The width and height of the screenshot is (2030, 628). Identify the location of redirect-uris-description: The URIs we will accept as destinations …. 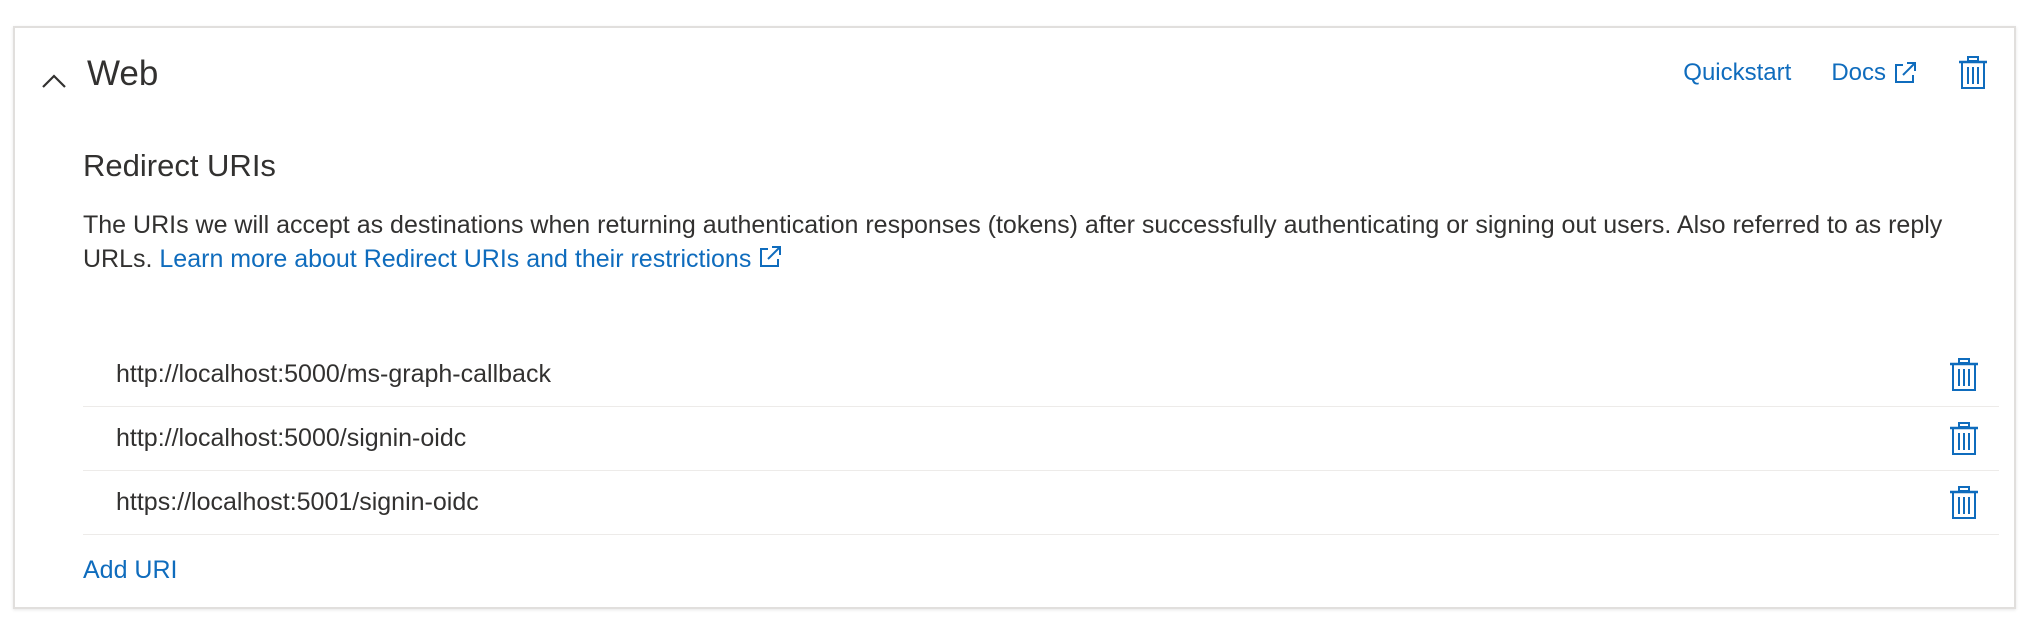
(1033, 242).